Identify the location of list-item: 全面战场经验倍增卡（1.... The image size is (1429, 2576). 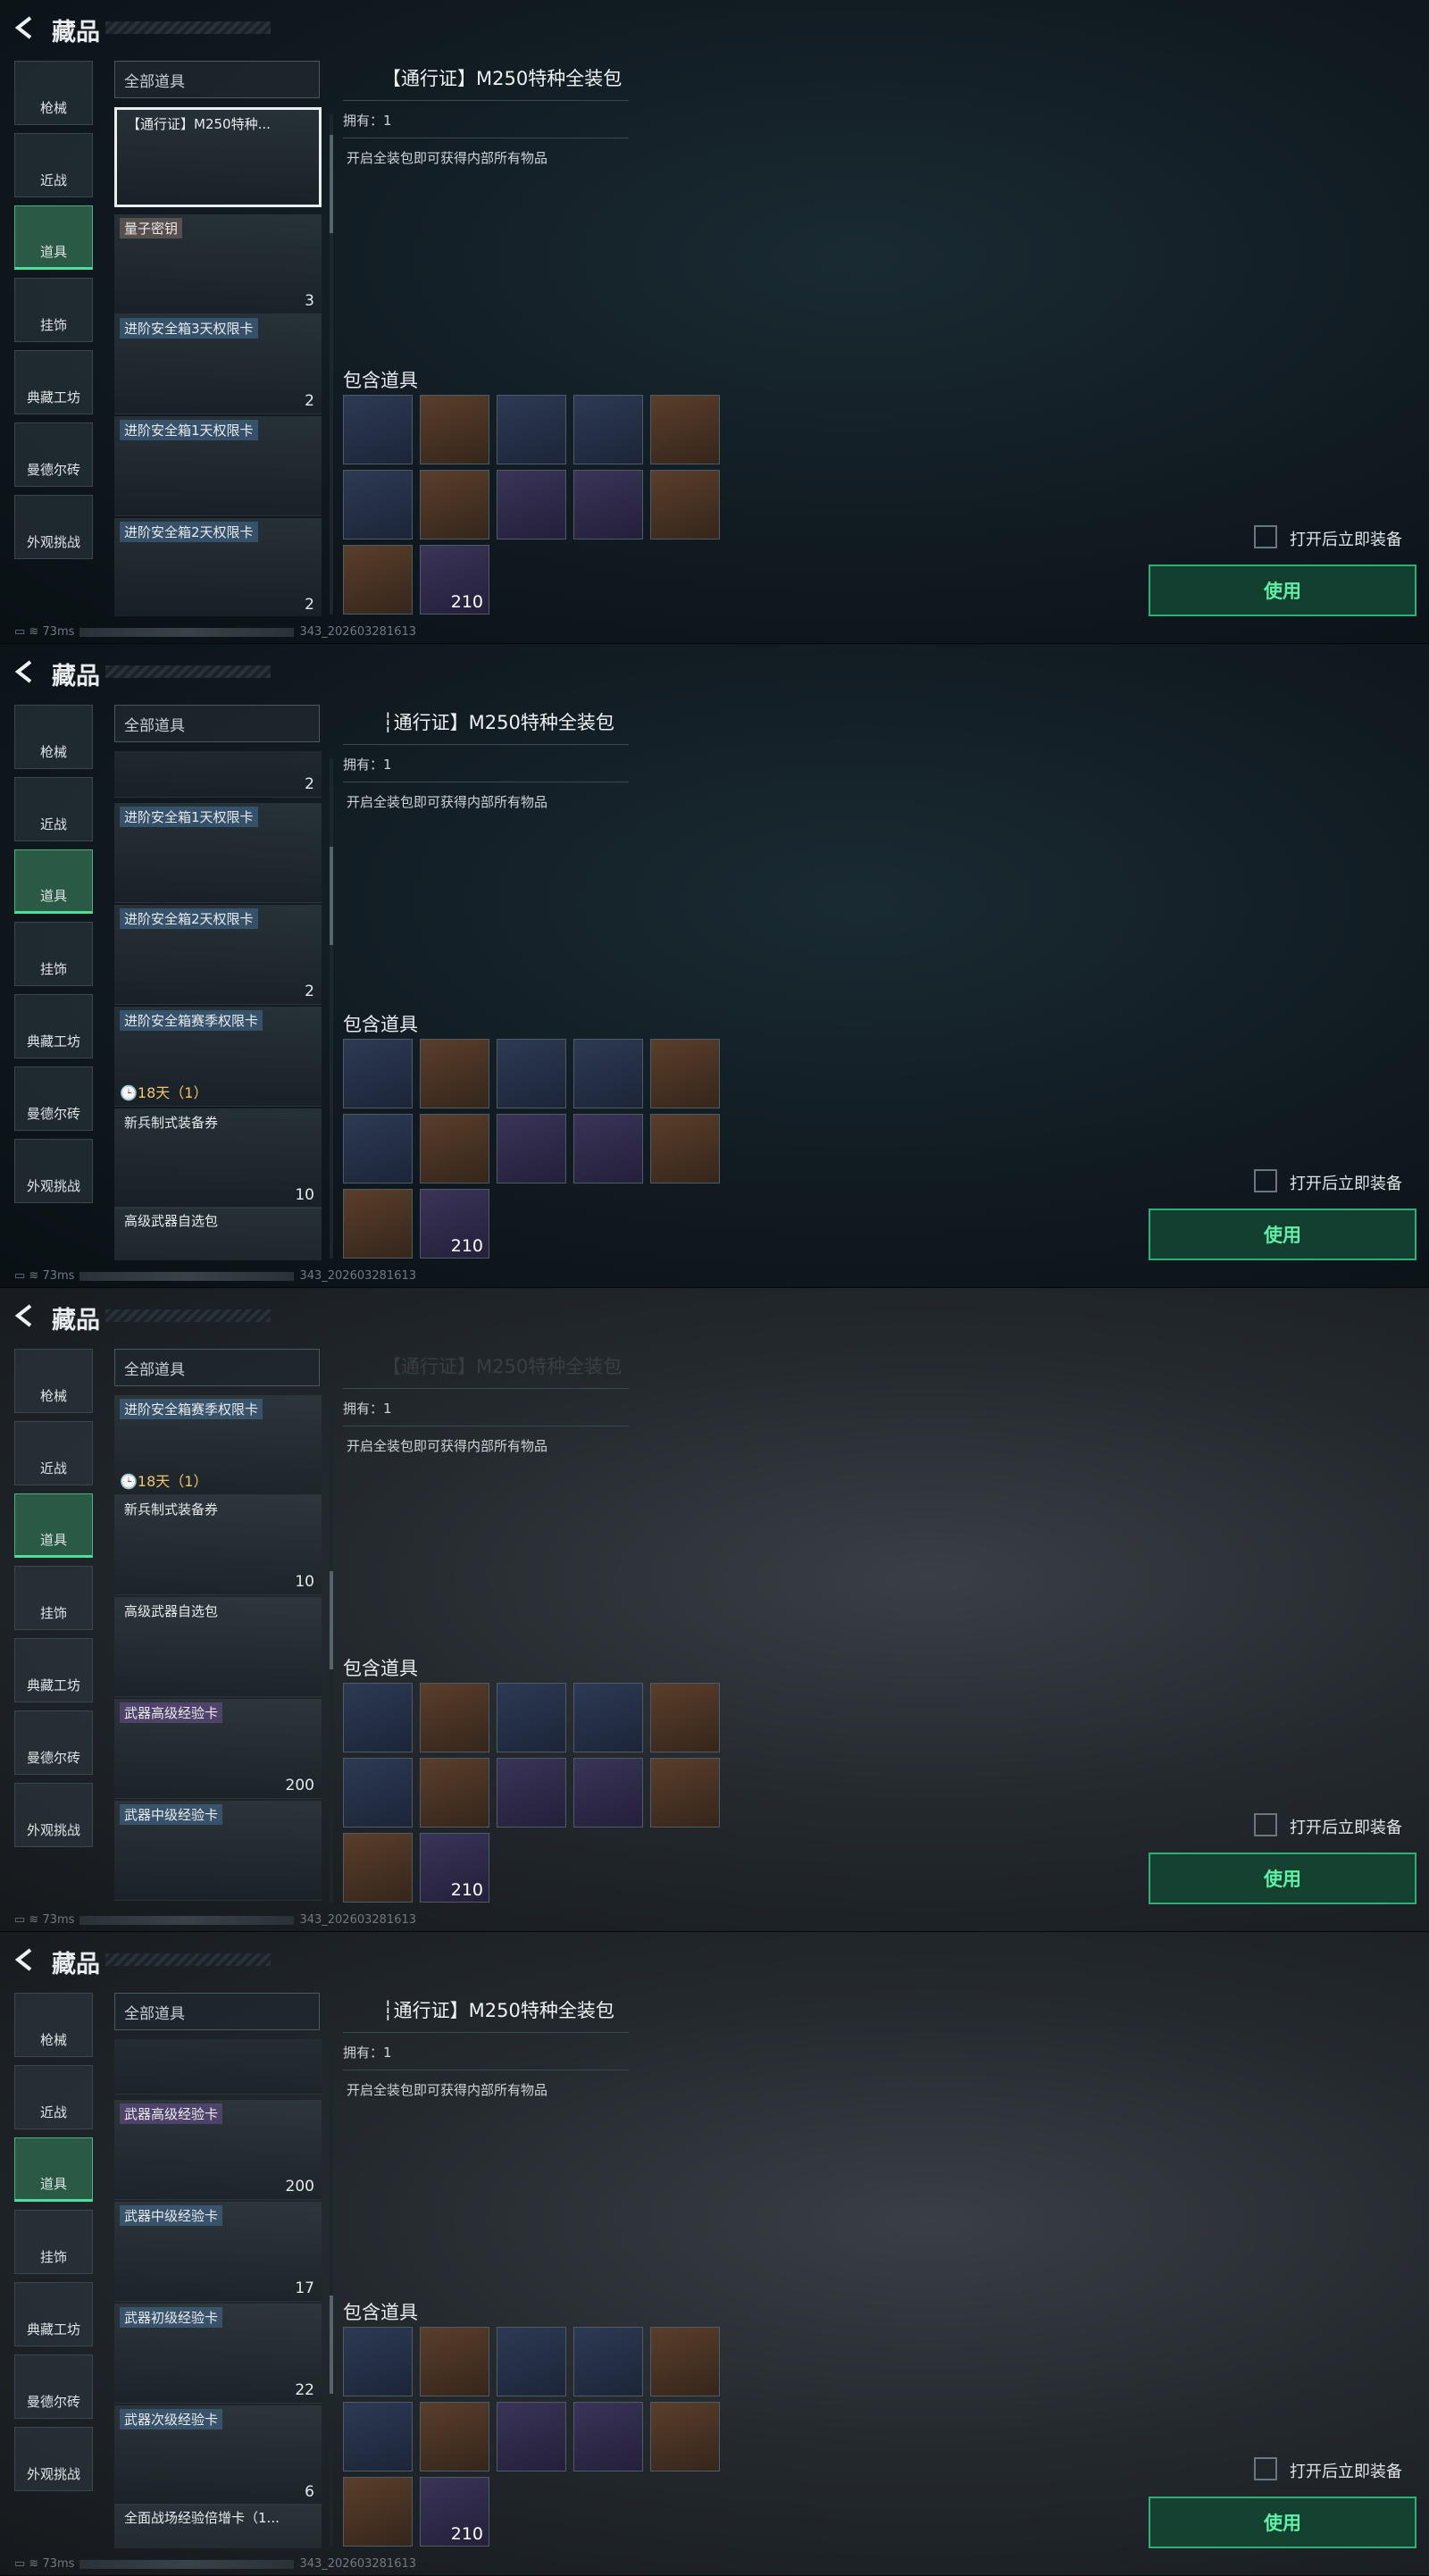
(218, 2526).